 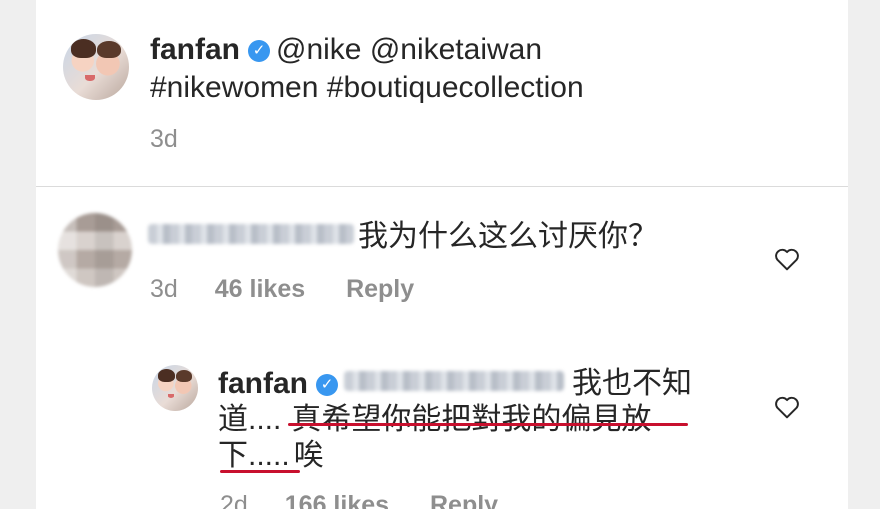 I want to click on comment-line: 我为什么这么讨厌你？, so click(x=403, y=237).